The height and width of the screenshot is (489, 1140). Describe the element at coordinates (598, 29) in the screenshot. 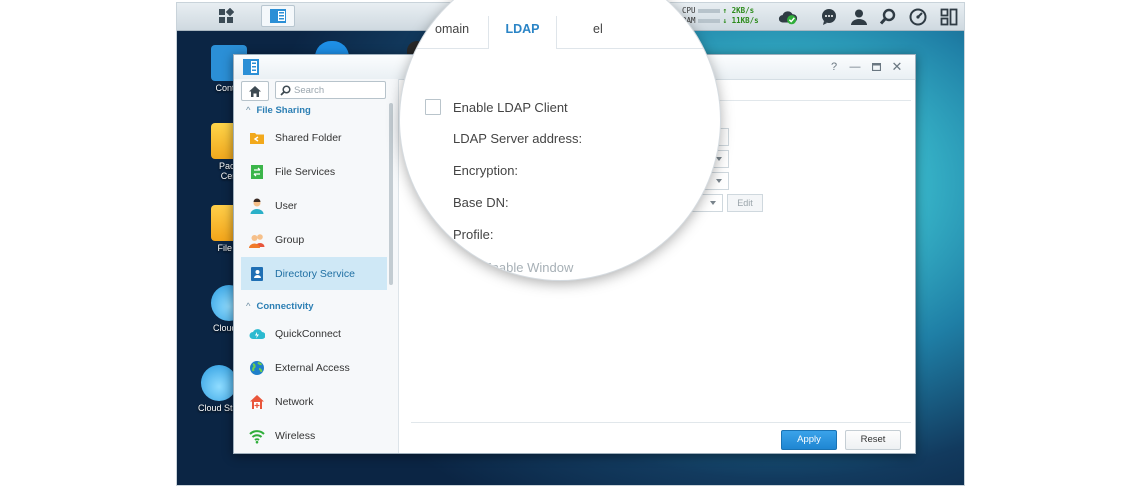

I see `tab-partial: el` at that location.